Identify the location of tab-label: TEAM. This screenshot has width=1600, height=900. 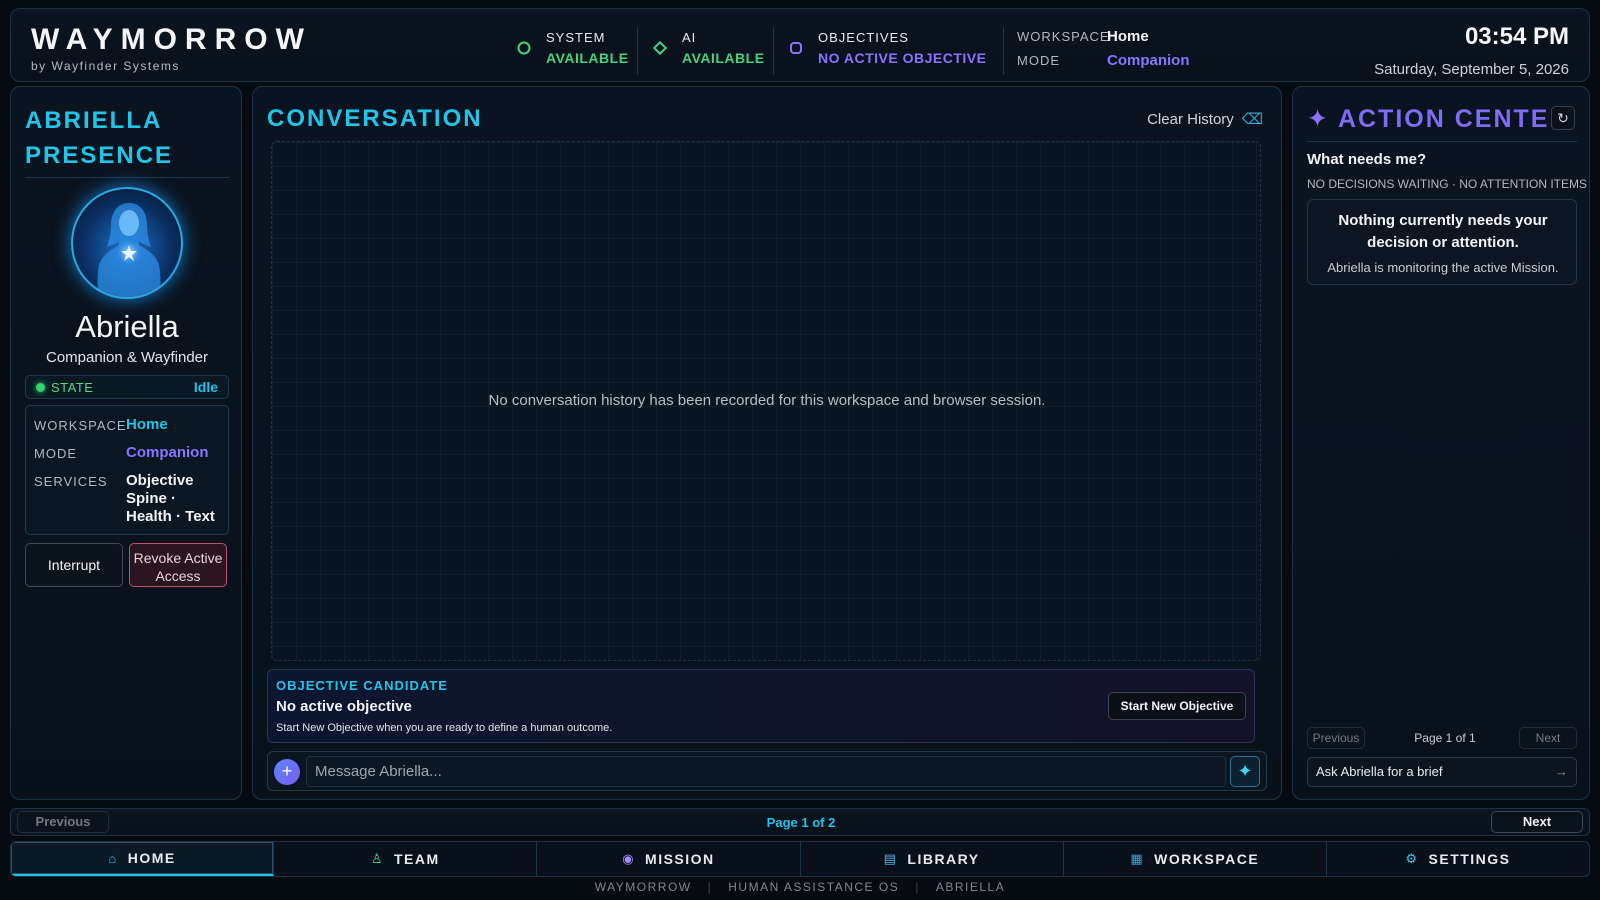
(417, 859).